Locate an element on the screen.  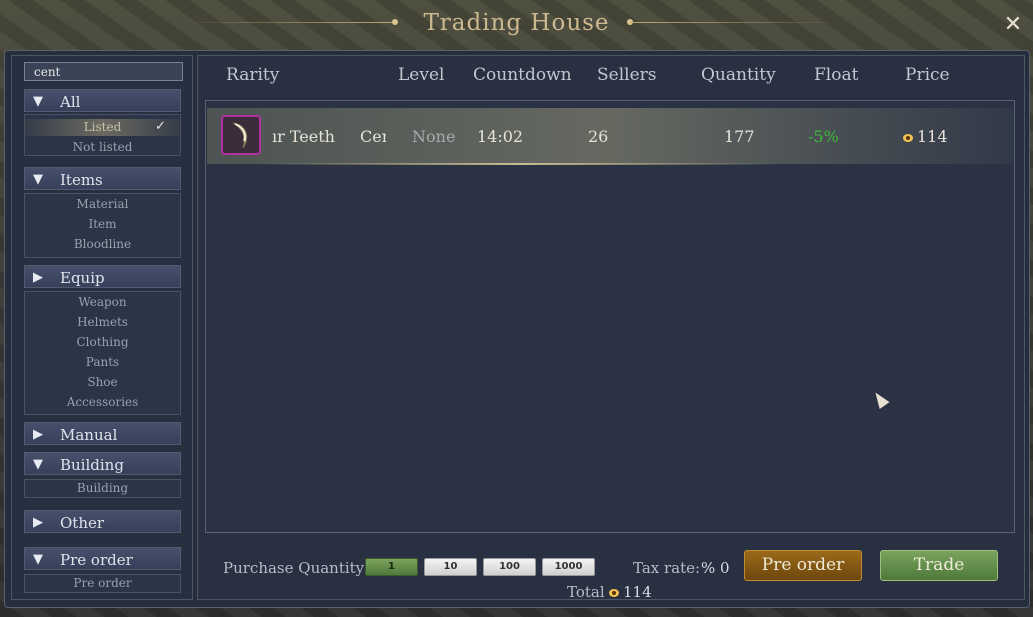
category-label: Other is located at coordinates (82, 523).